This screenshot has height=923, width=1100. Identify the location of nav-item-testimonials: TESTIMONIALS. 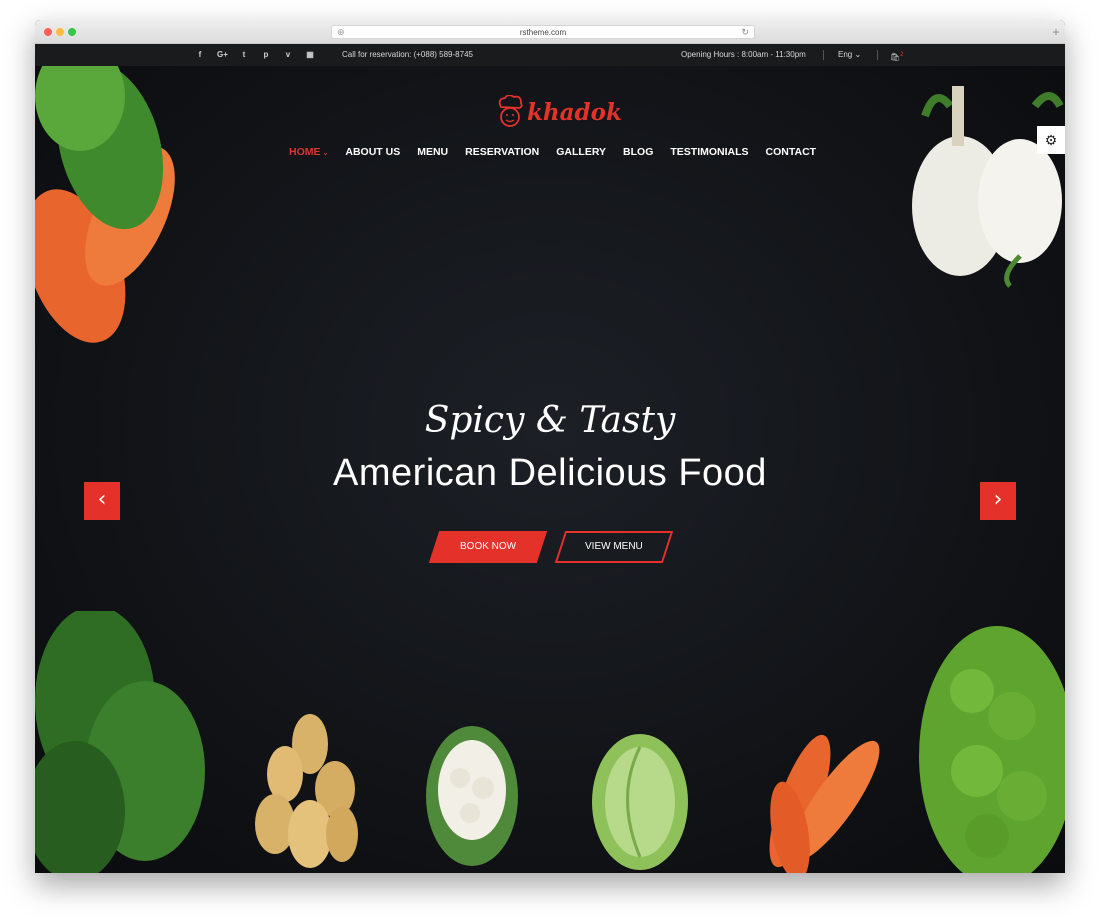
(709, 152).